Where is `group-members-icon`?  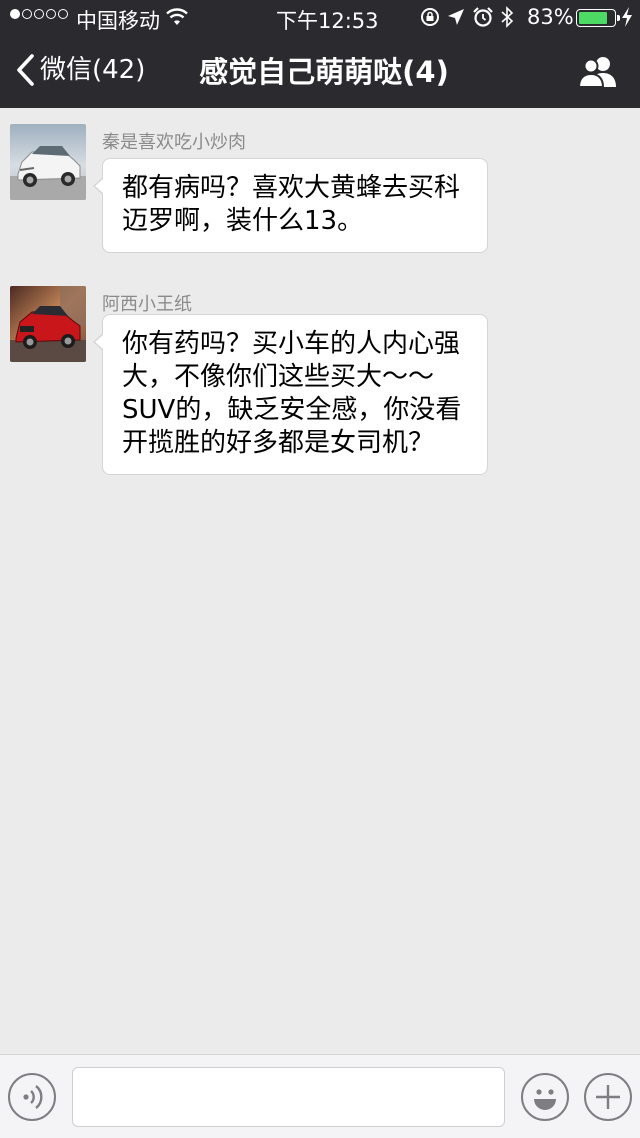 group-members-icon is located at coordinates (598, 72).